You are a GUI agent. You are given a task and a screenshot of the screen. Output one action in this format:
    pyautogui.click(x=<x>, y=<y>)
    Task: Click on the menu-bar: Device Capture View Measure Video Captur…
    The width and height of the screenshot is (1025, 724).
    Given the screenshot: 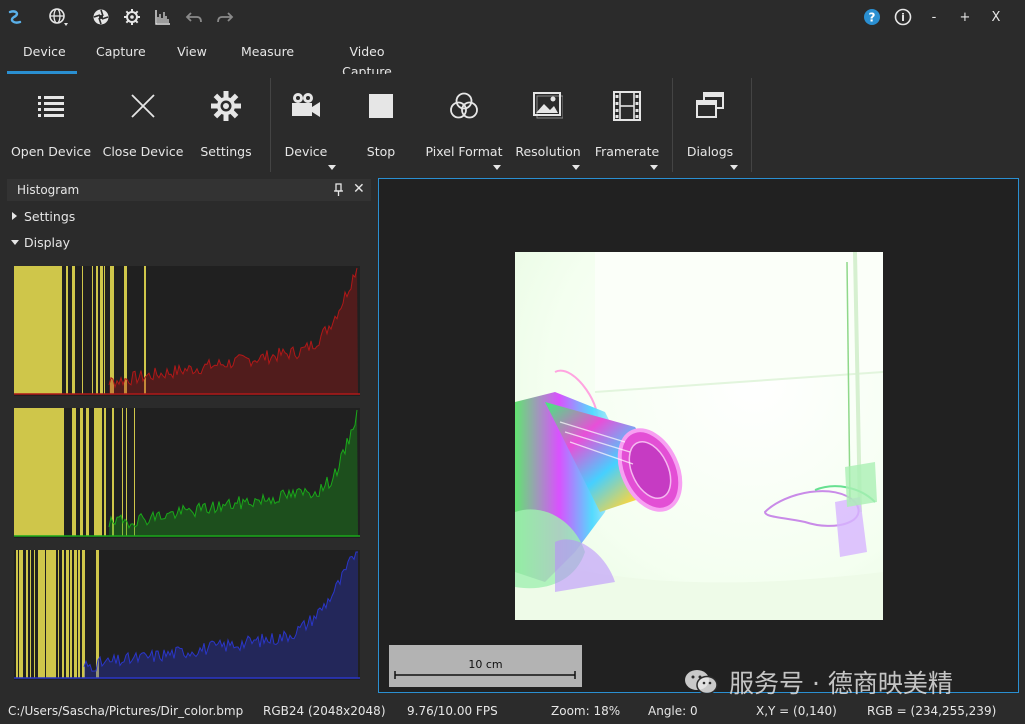 What is the action you would take?
    pyautogui.click(x=512, y=56)
    